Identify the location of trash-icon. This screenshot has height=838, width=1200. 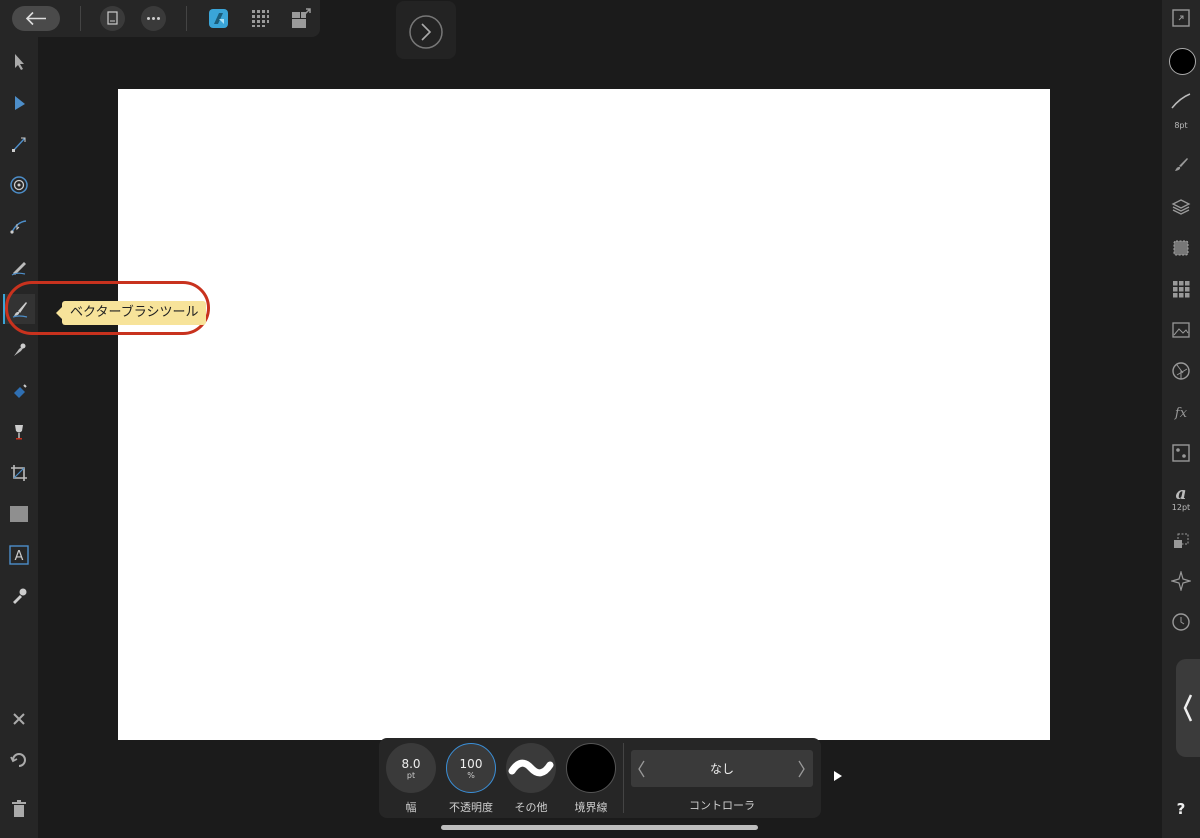
(19, 808).